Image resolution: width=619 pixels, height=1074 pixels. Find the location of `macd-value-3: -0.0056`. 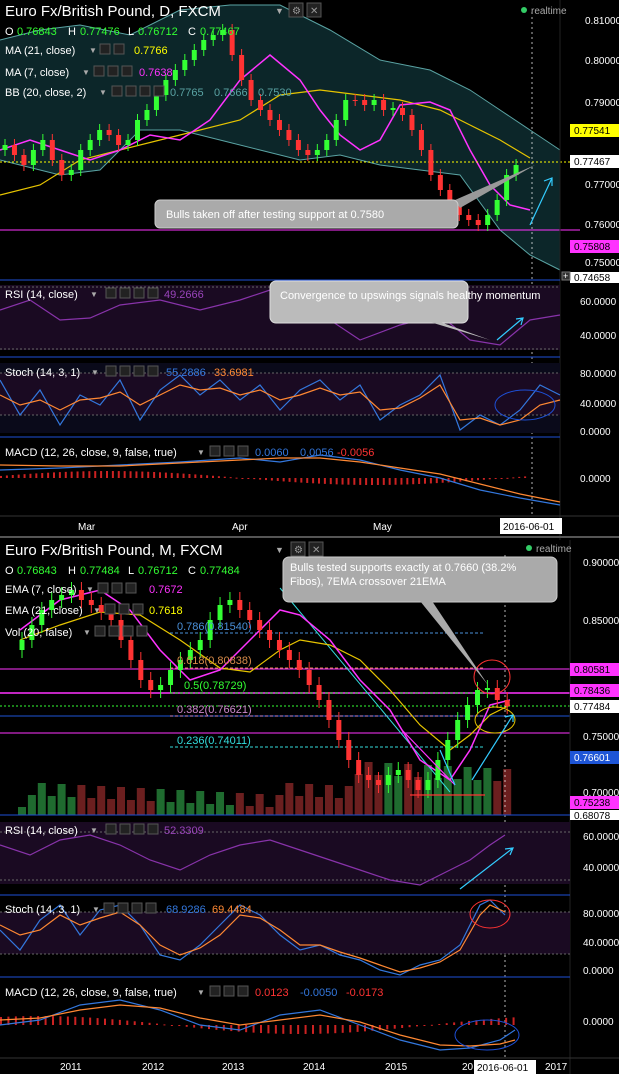

macd-value-3: -0.0056 is located at coordinates (355, 453).